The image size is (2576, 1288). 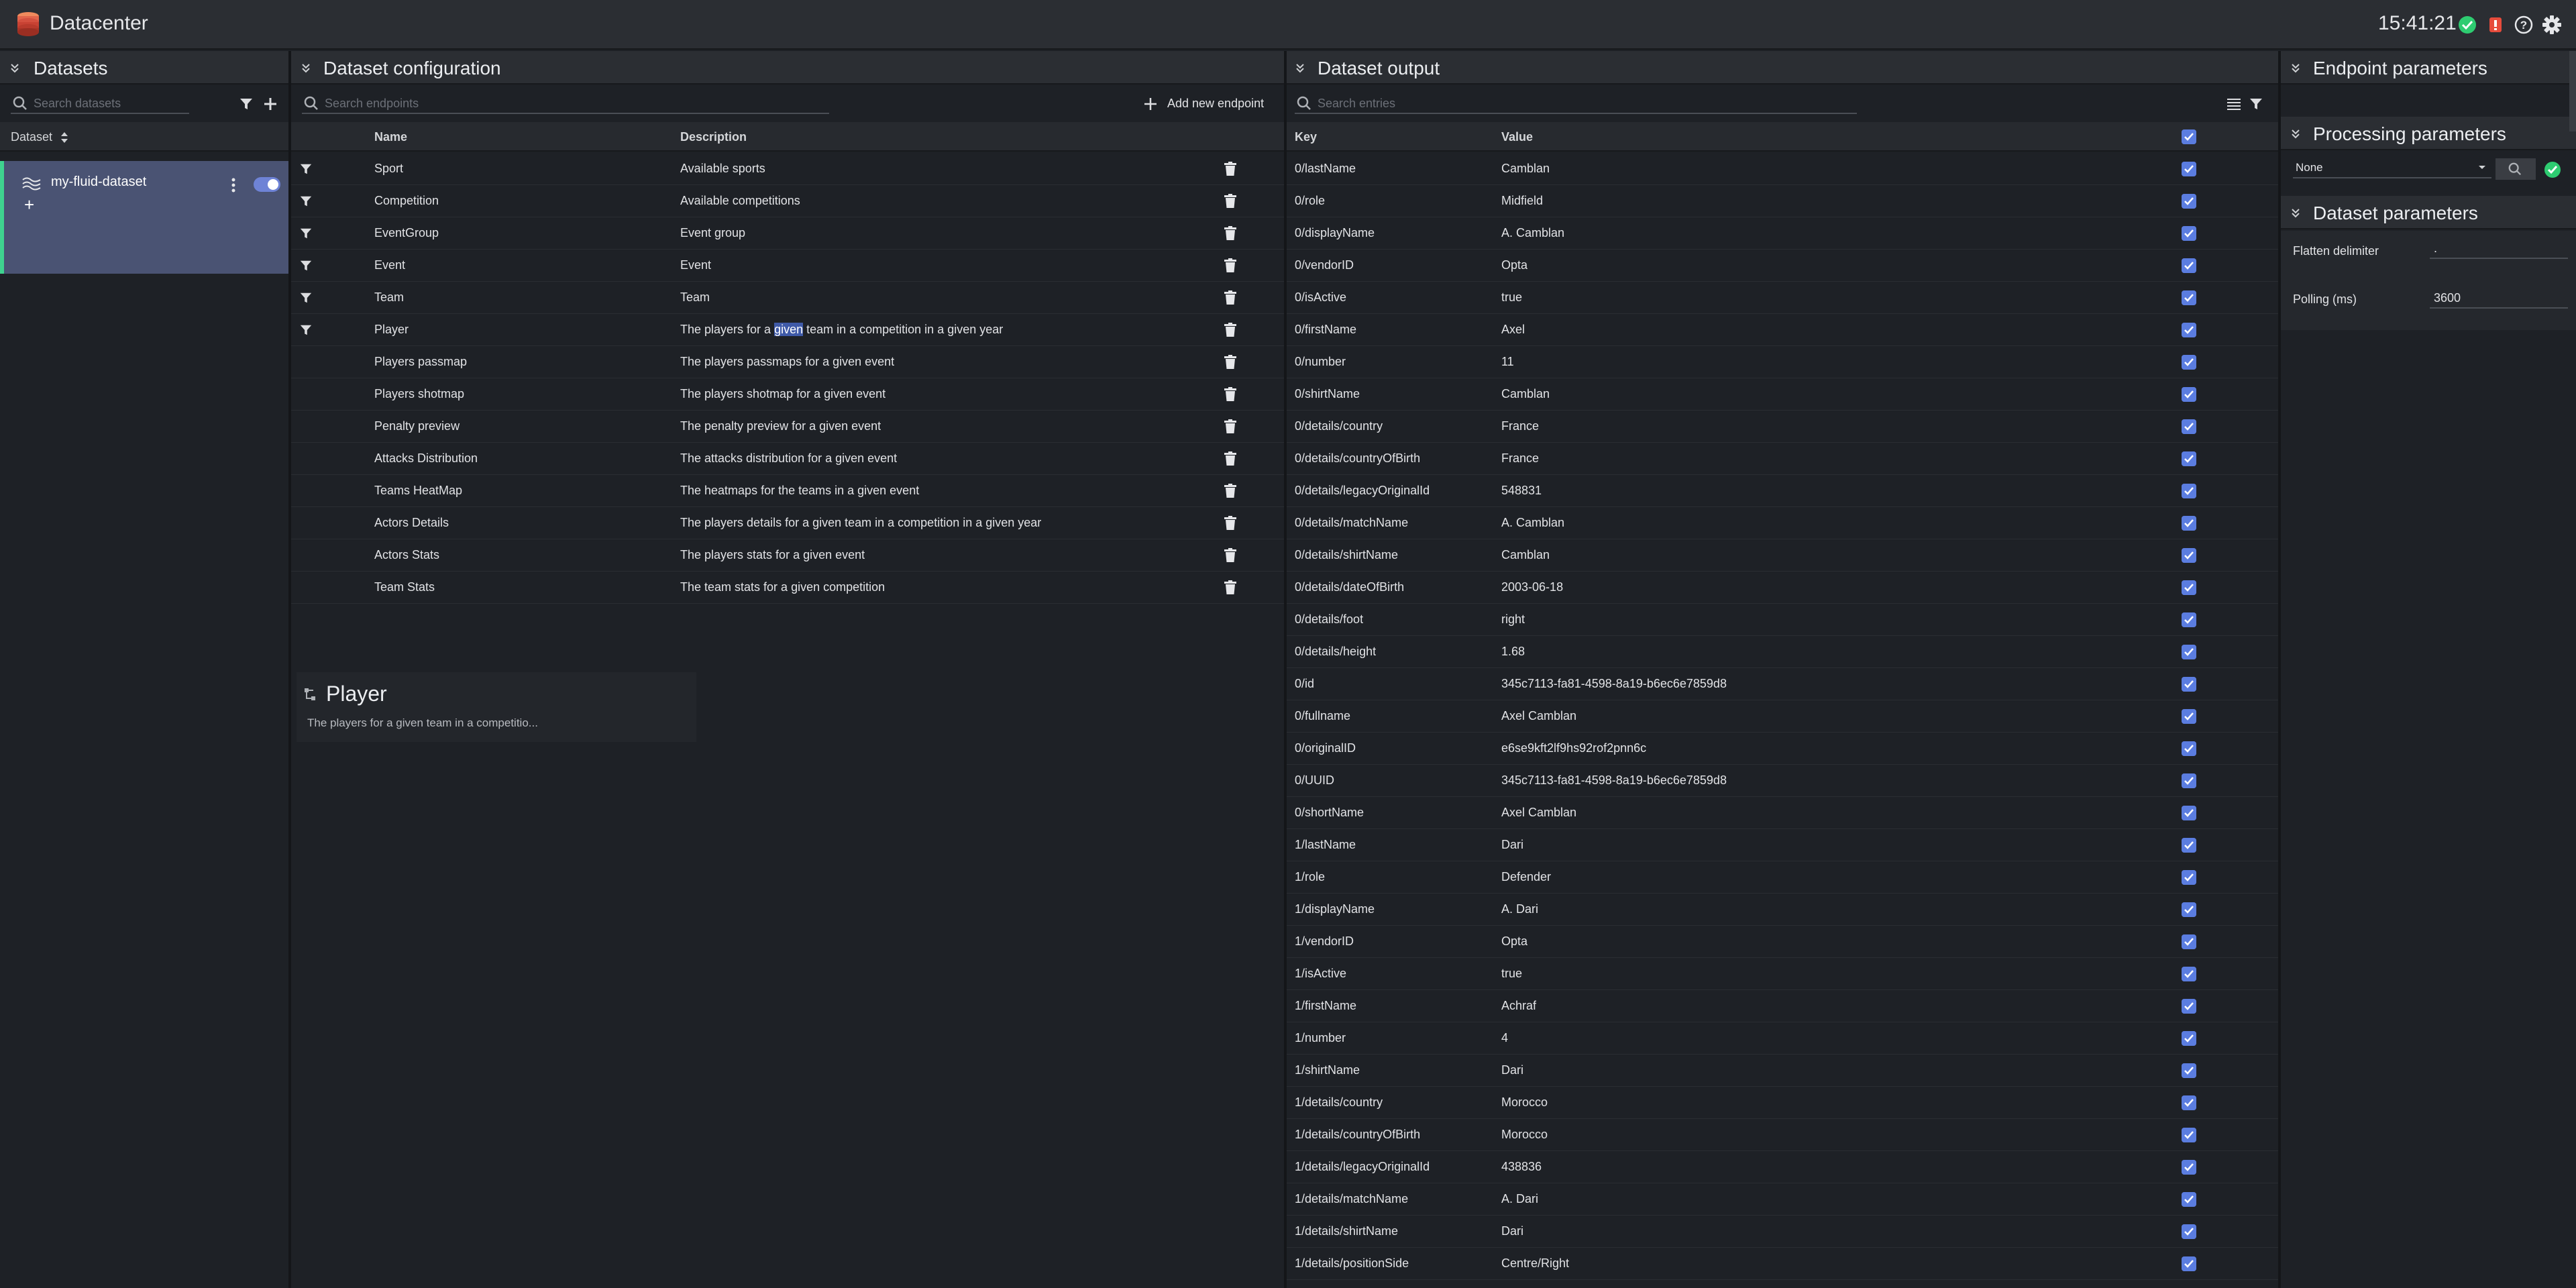 What do you see at coordinates (1782, 1006) in the screenshot?
I see `output-row: 1/firstName Achraf` at bounding box center [1782, 1006].